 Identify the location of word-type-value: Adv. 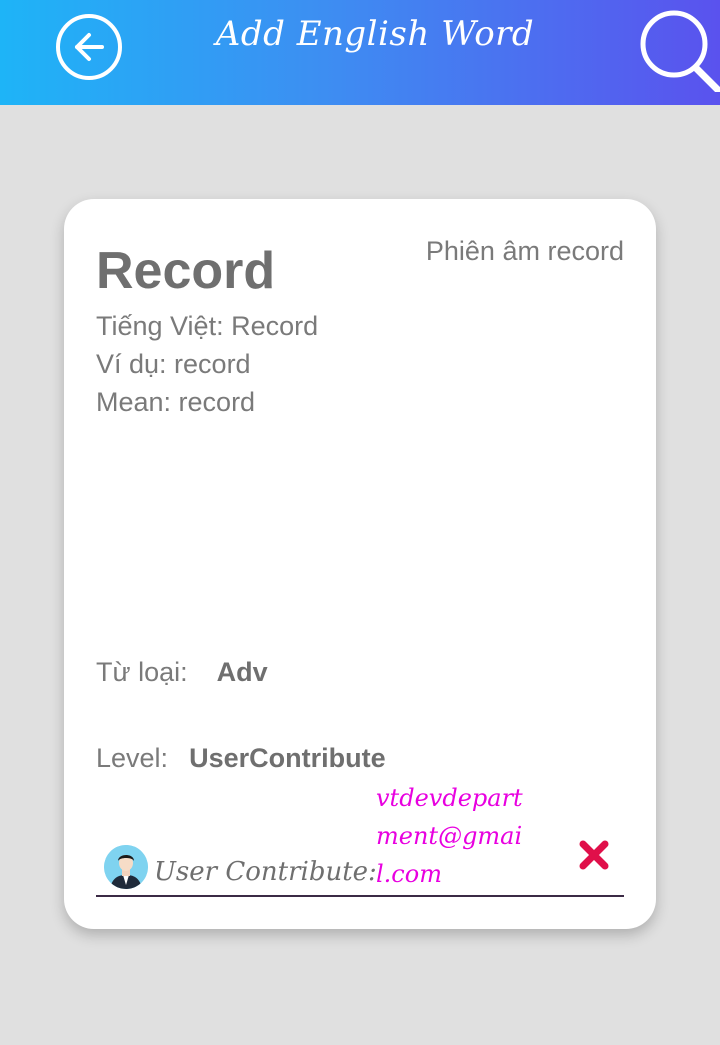
(242, 672).